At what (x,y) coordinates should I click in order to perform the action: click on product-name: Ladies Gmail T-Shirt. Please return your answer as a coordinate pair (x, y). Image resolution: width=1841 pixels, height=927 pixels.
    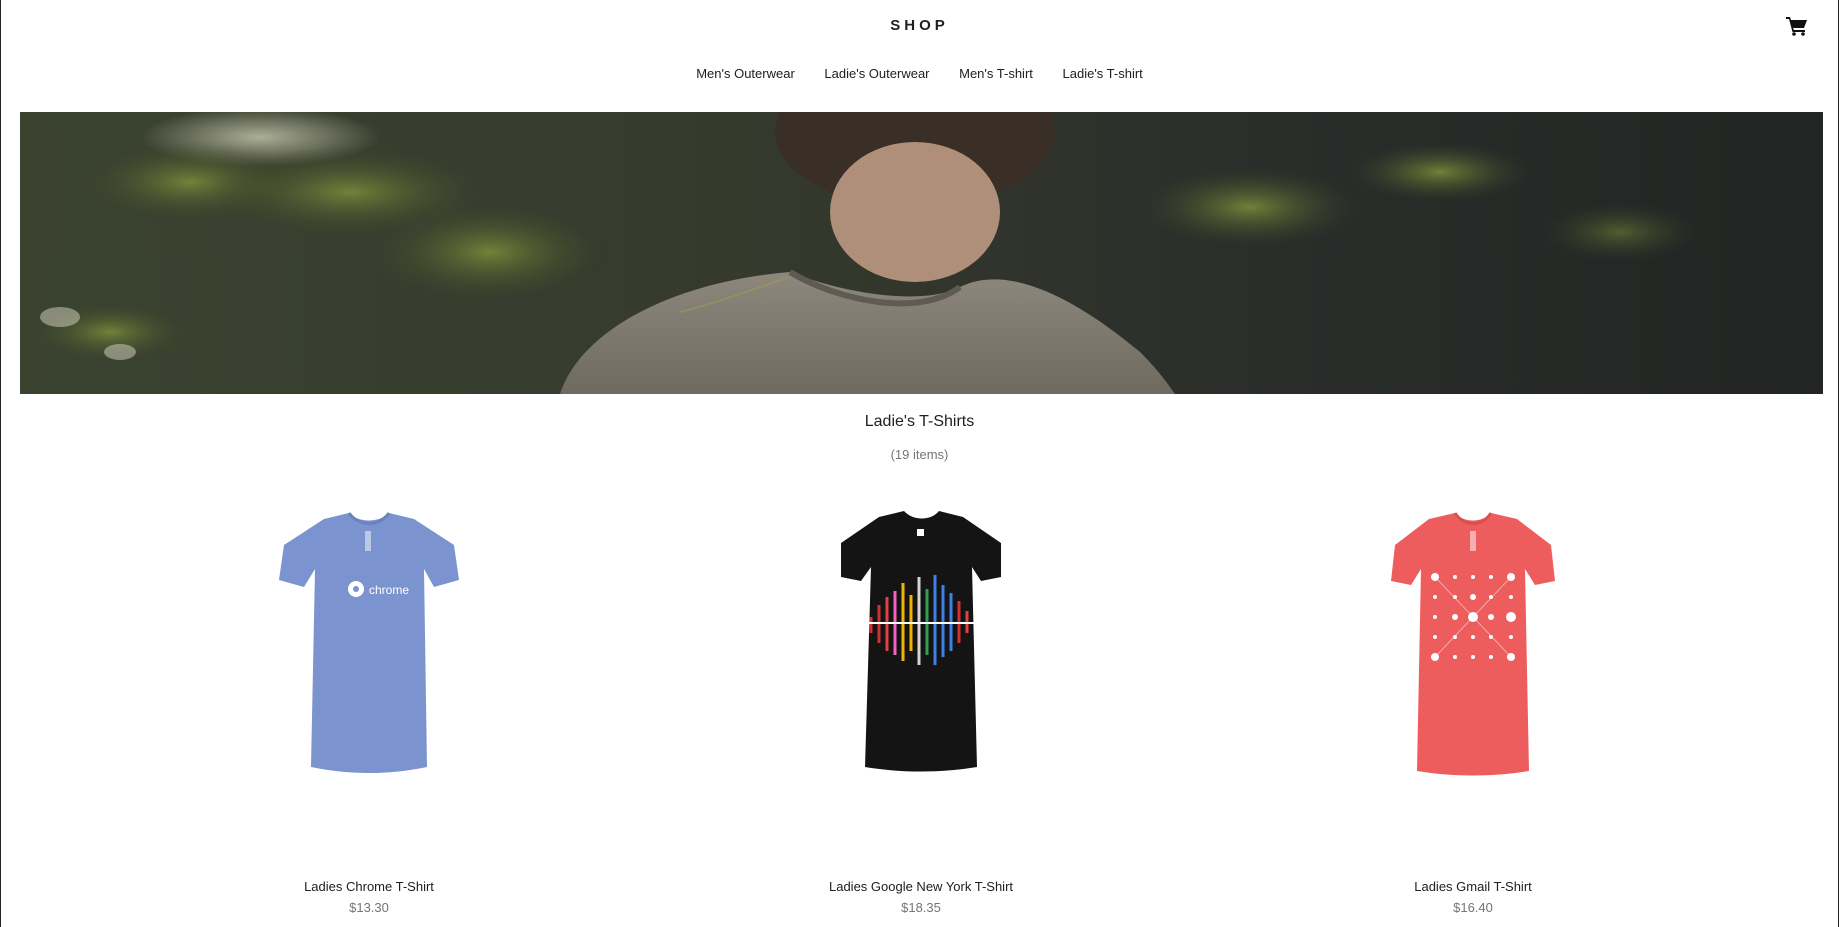
    Looking at the image, I should click on (1473, 886).